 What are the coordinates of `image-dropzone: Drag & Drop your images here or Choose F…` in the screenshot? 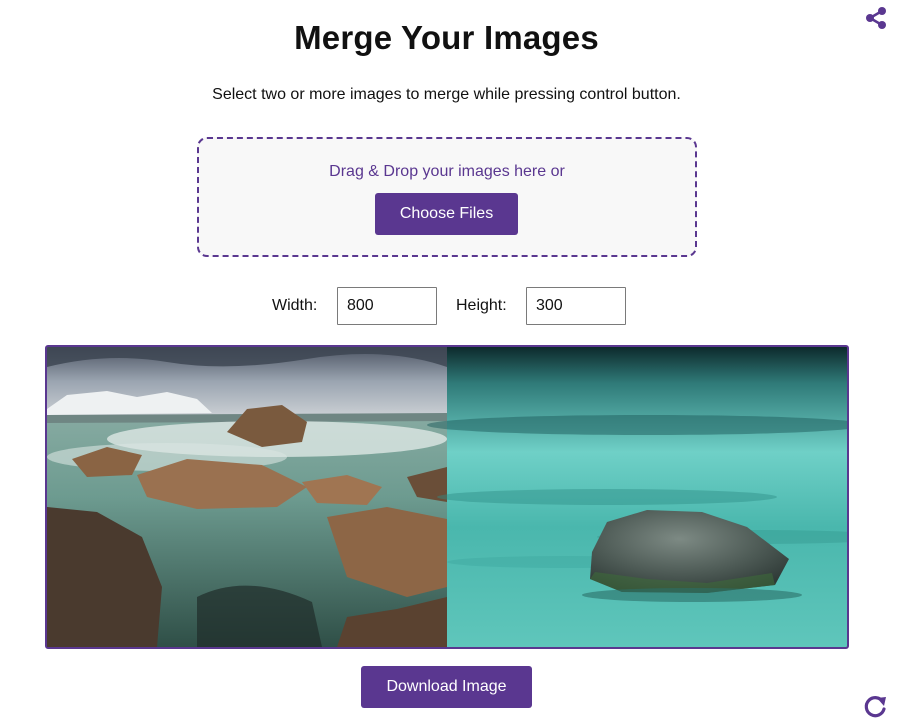 It's located at (447, 197).